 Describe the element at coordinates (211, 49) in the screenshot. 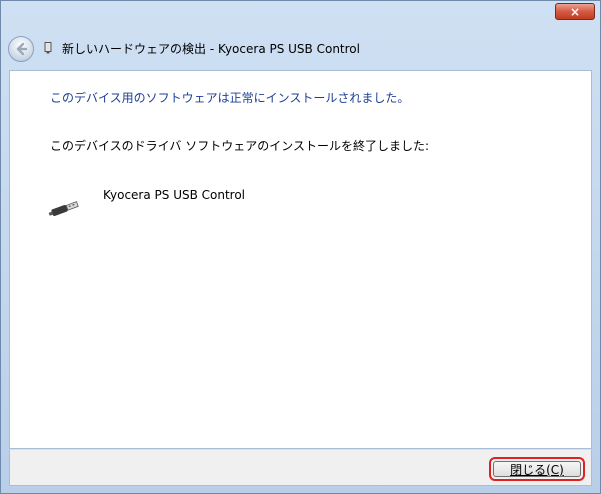

I see `window-title: 新しいハードウェアの検出 - Kyocera PS USB Control` at that location.